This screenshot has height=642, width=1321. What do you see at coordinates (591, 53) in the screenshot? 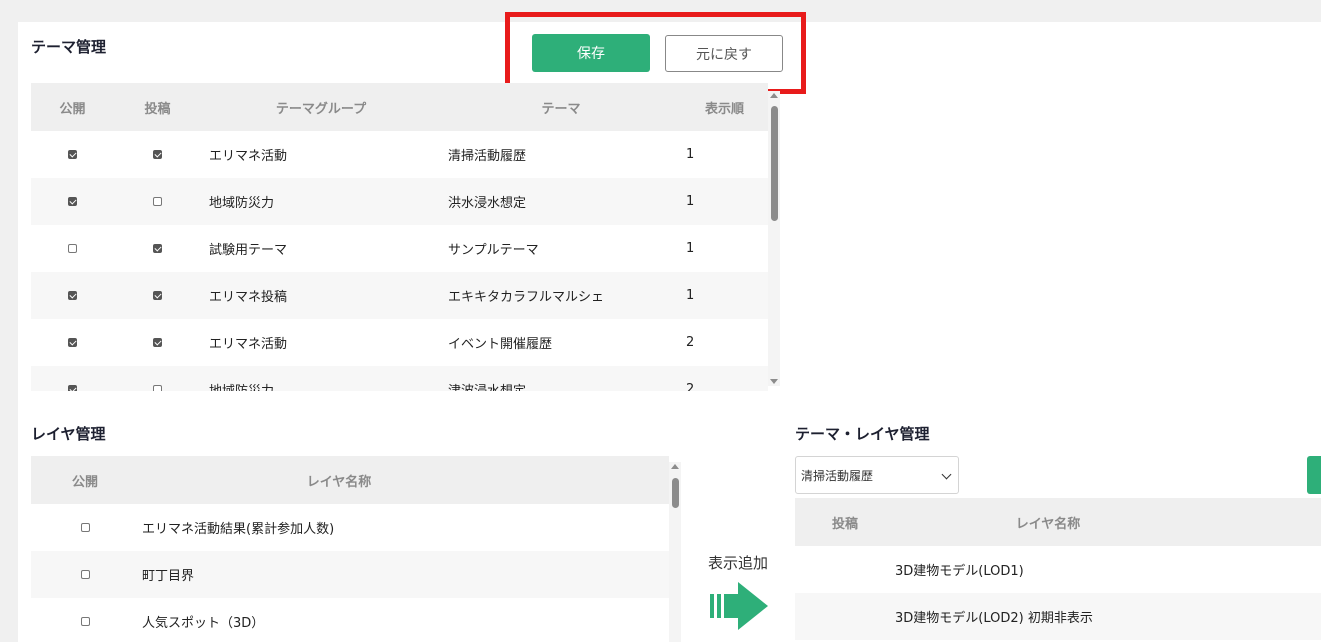
I see `save-button: 保存` at bounding box center [591, 53].